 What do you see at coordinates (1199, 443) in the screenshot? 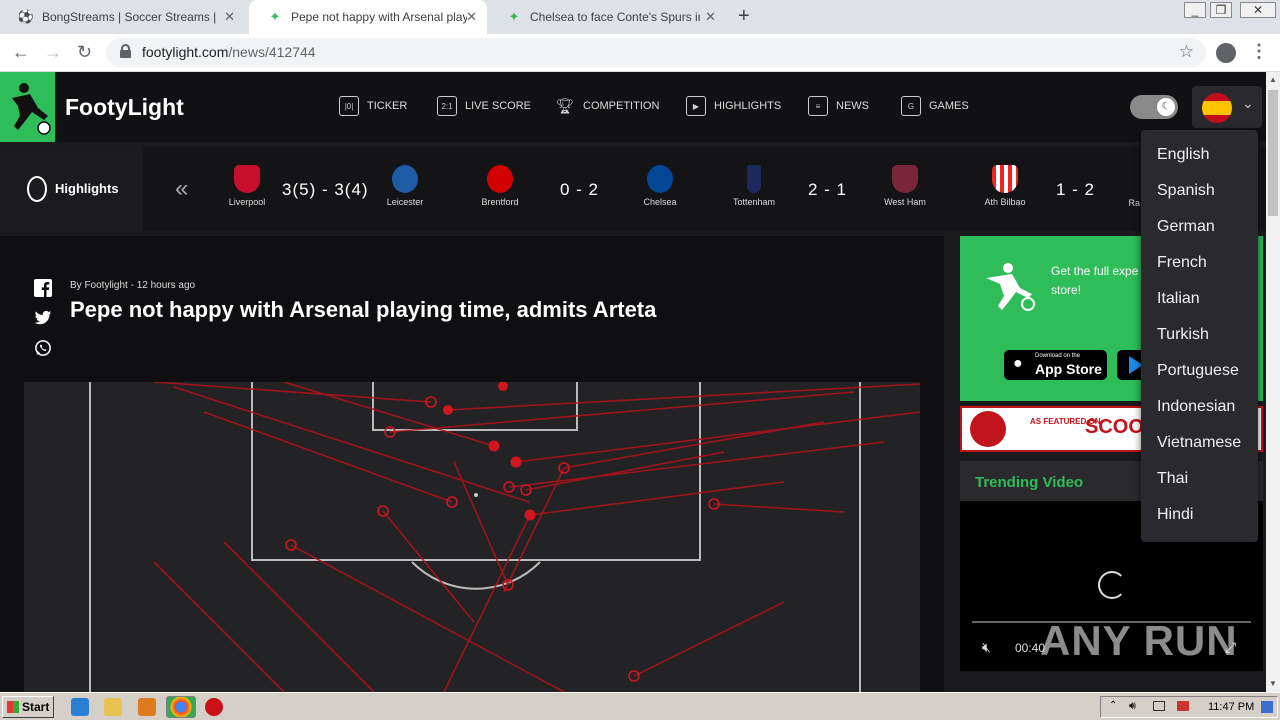
I see `language-option-vietnamese: Vietnamese` at bounding box center [1199, 443].